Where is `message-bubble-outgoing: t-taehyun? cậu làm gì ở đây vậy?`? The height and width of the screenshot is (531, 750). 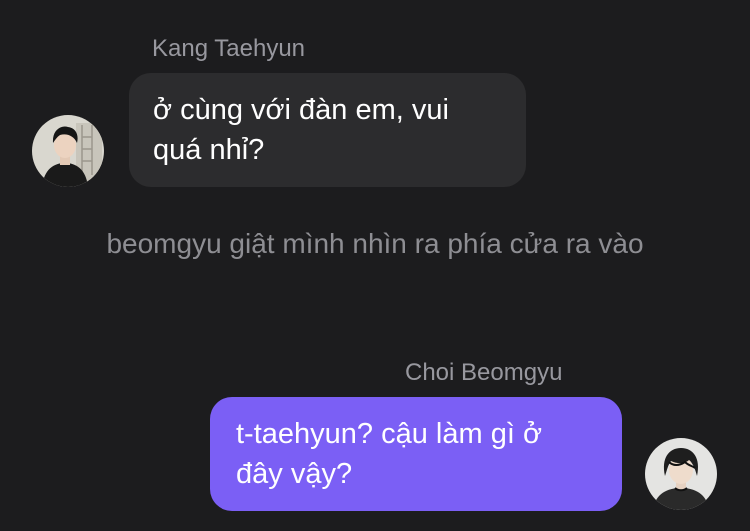 message-bubble-outgoing: t-taehyun? cậu làm gì ở đây vậy? is located at coordinates (416, 454).